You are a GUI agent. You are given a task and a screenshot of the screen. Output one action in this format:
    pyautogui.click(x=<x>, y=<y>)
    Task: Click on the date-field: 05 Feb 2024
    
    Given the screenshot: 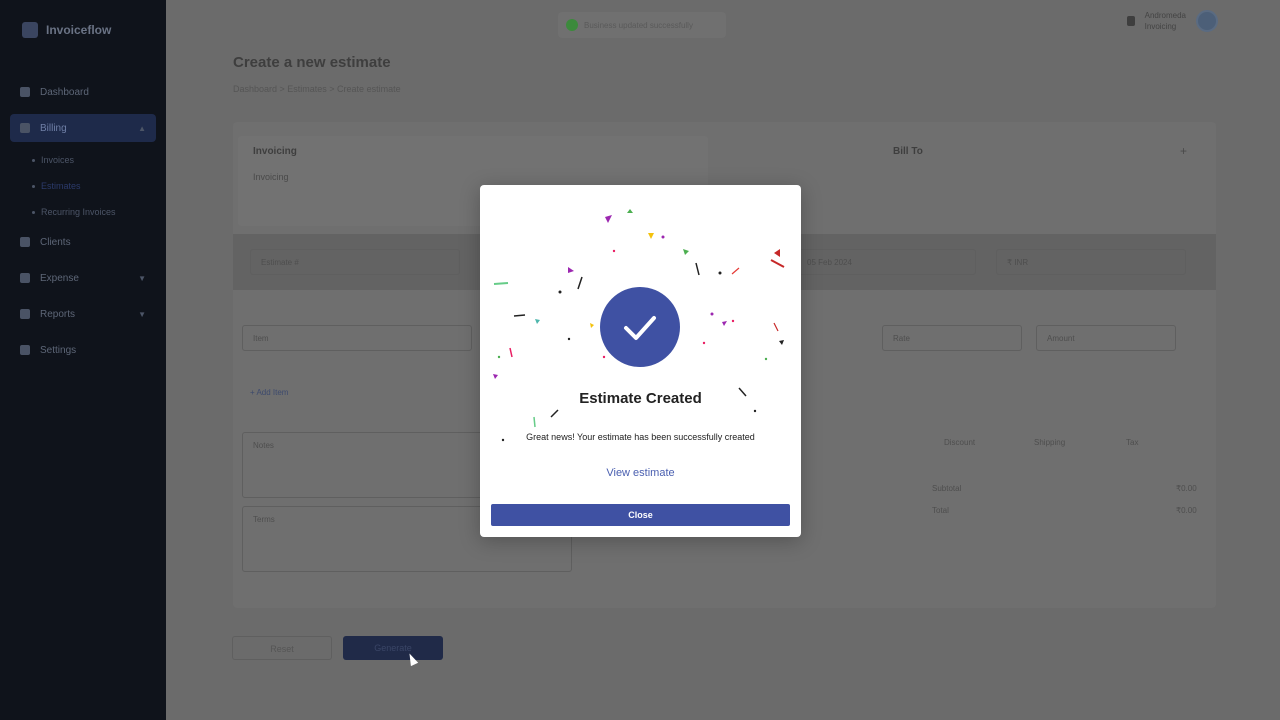 What is the action you would take?
    pyautogui.click(x=886, y=262)
    